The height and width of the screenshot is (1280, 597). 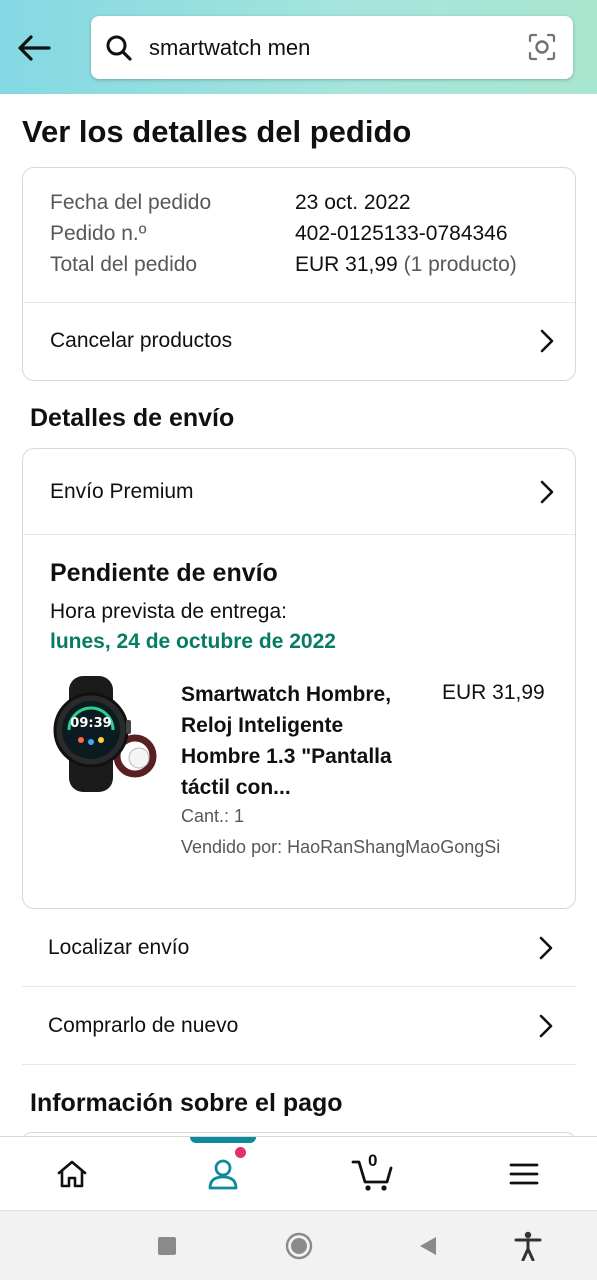 What do you see at coordinates (299, 1026) in the screenshot?
I see `buy-again-link: Comprarlo de nuevo` at bounding box center [299, 1026].